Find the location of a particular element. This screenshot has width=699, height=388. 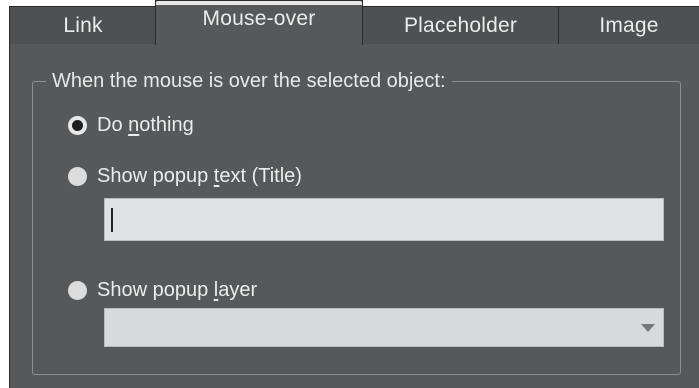

popup-text-input is located at coordinates (384, 219).